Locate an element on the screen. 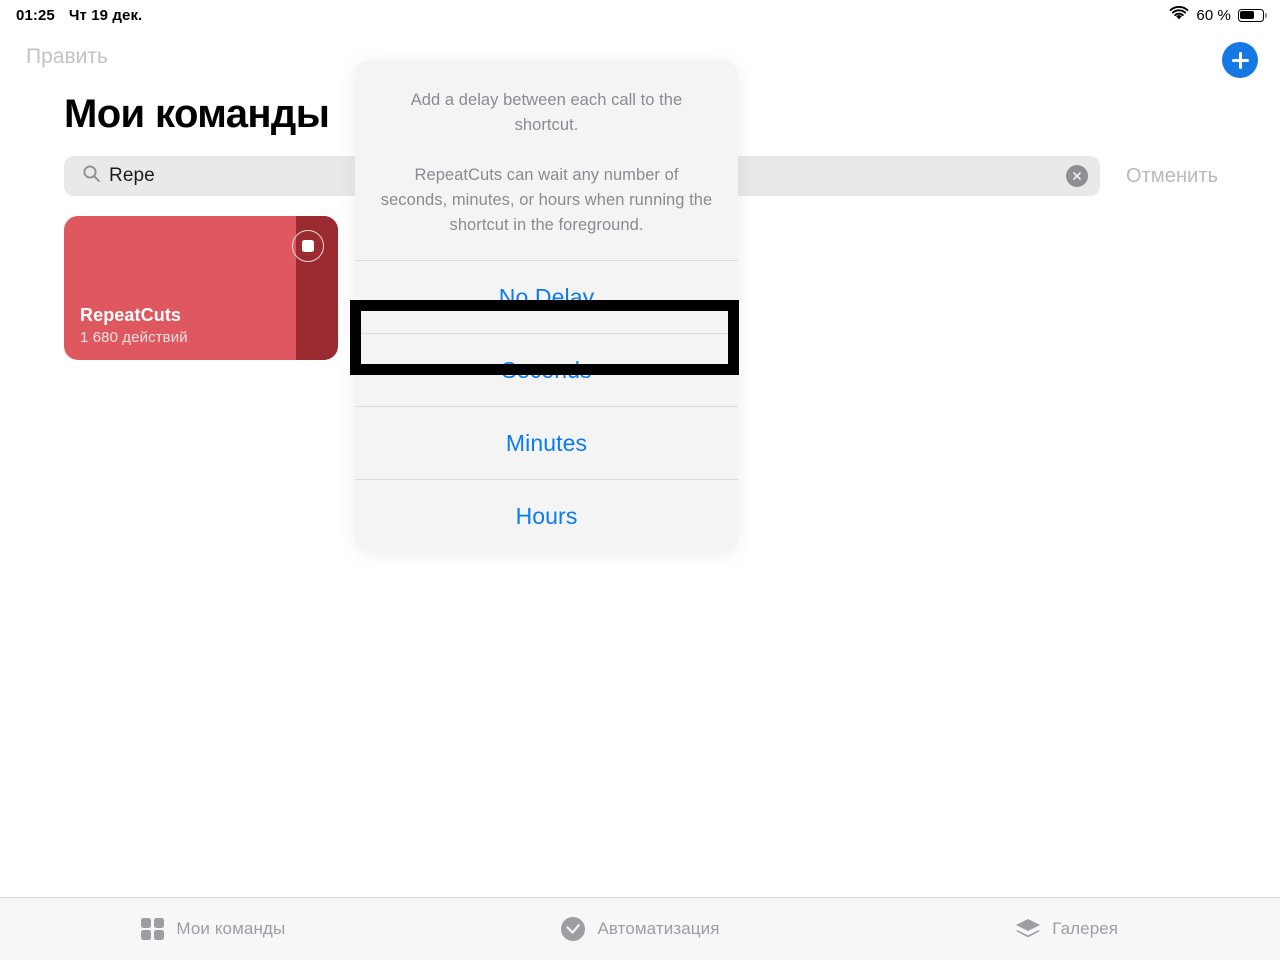 The height and width of the screenshot is (960, 1280). alert-button-hours: Hours is located at coordinates (546, 515).